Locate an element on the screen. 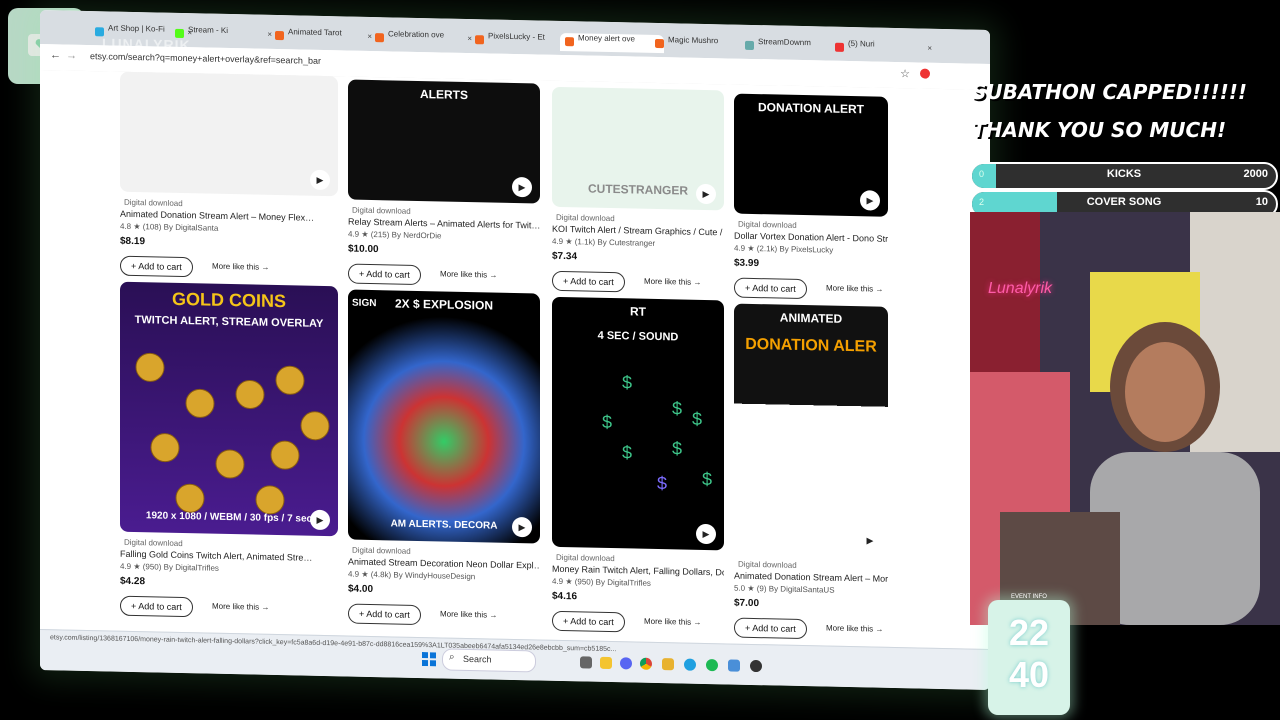 This screenshot has height=720, width=1280. goal-target: 2000 is located at coordinates (1255, 174).